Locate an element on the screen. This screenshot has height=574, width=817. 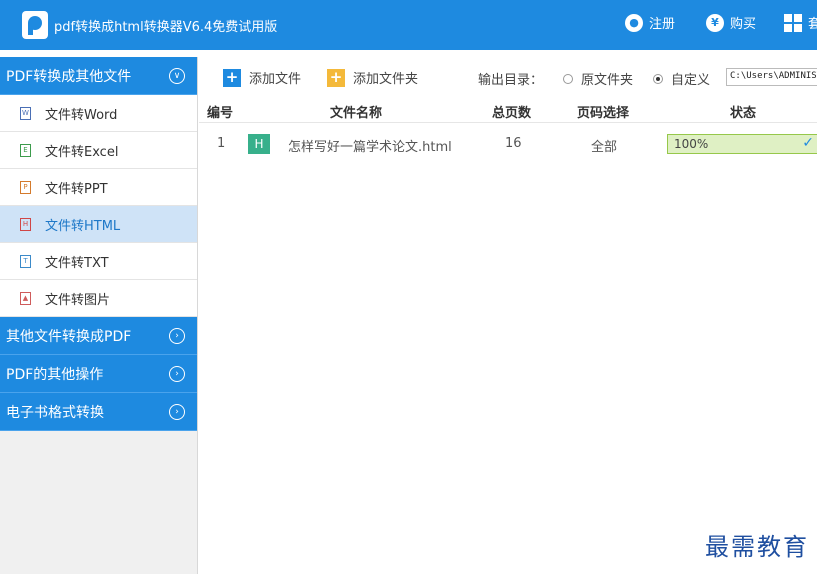
group-label: PDF的其他操作 is located at coordinates (55, 374).